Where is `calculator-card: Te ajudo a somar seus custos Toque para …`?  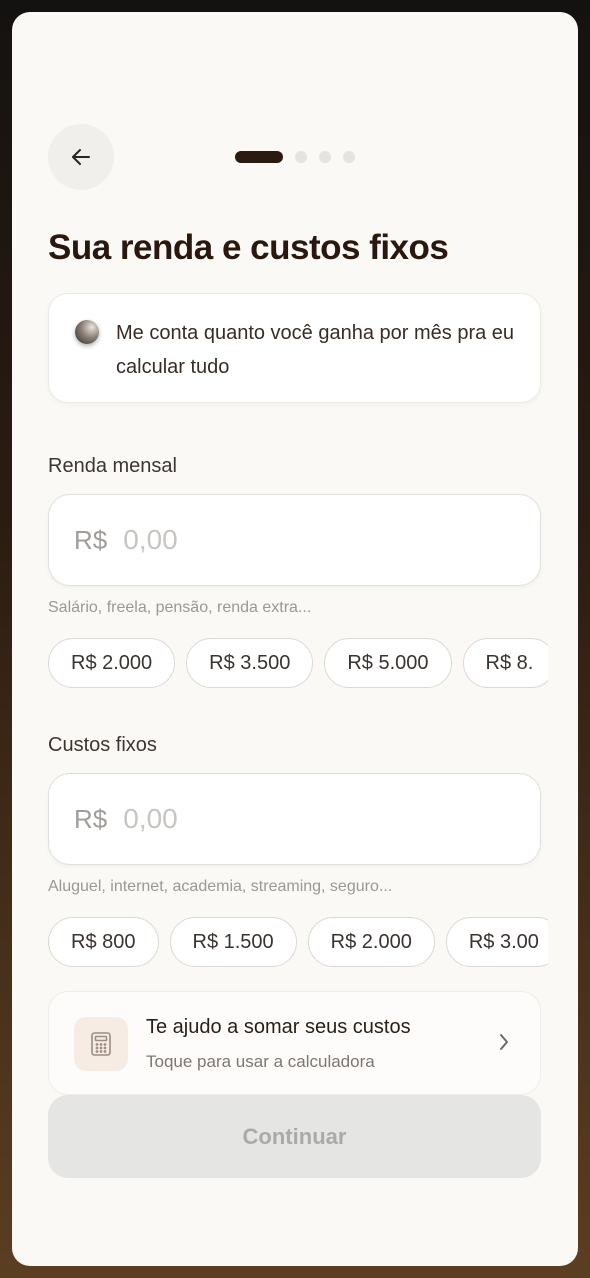 calculator-card: Te ajudo a somar seus custos Toque para … is located at coordinates (294, 1043).